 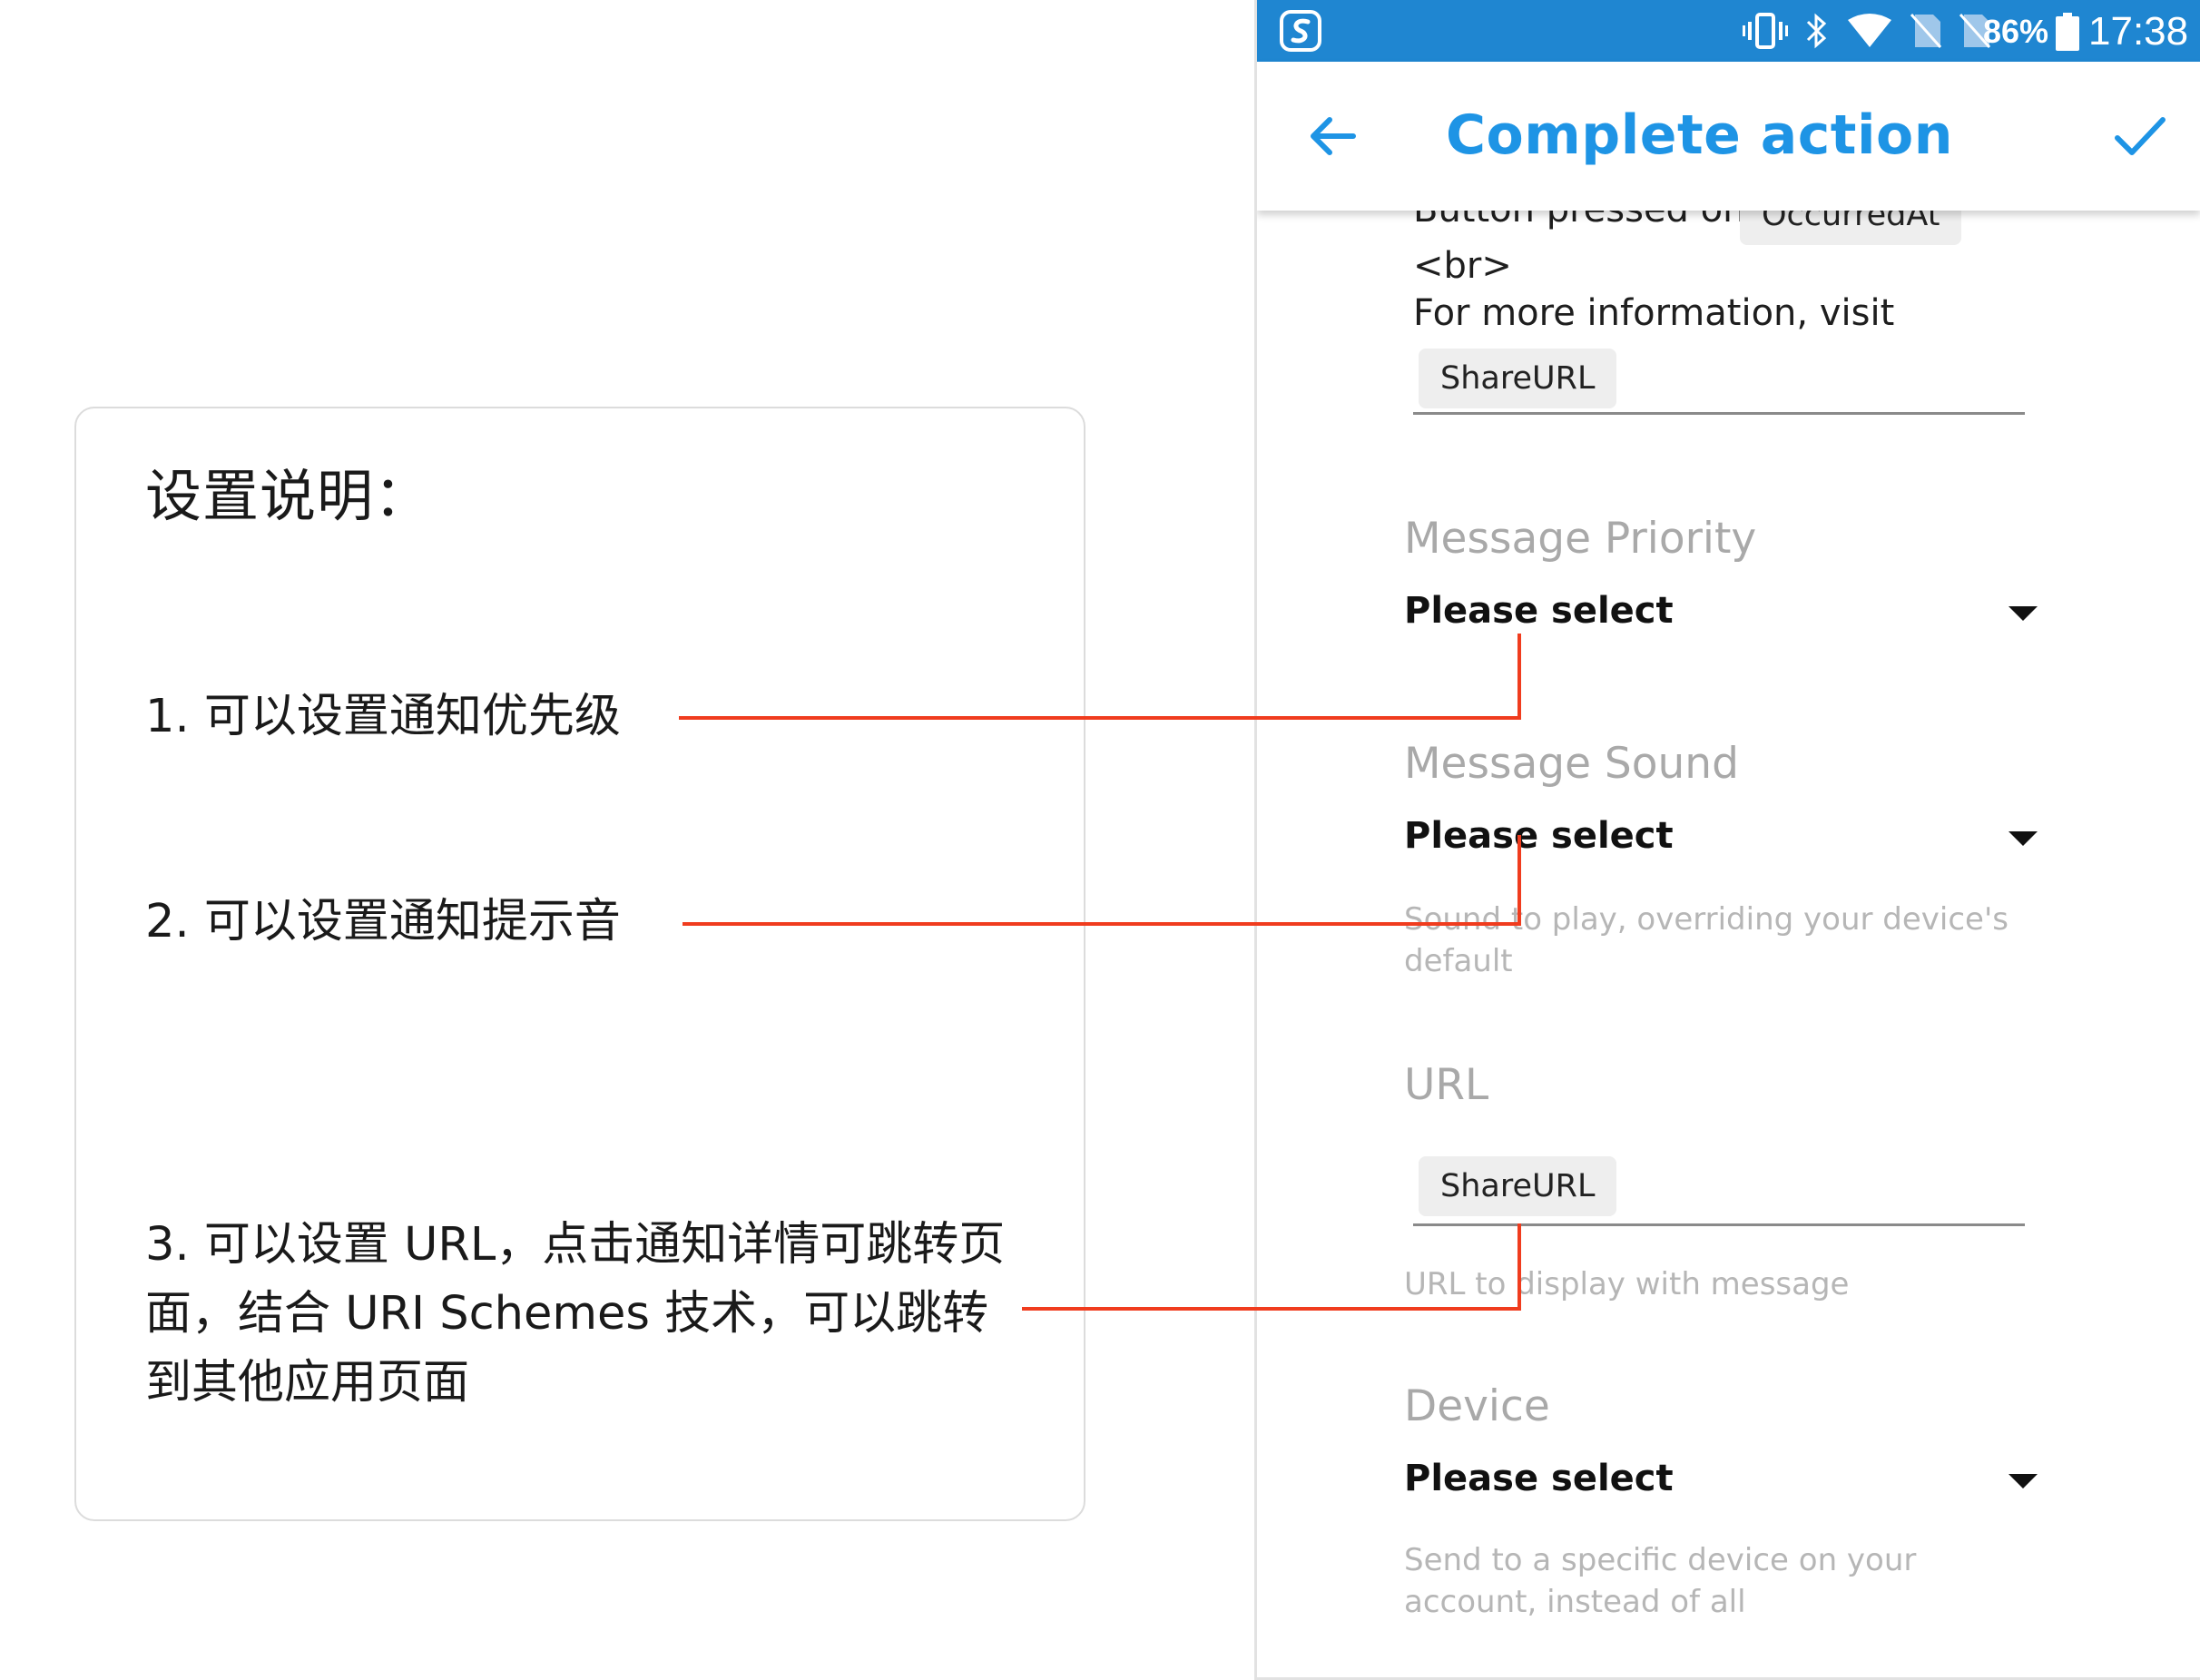 What do you see at coordinates (1100, 718) in the screenshot?
I see `connector-priority-horizontal` at bounding box center [1100, 718].